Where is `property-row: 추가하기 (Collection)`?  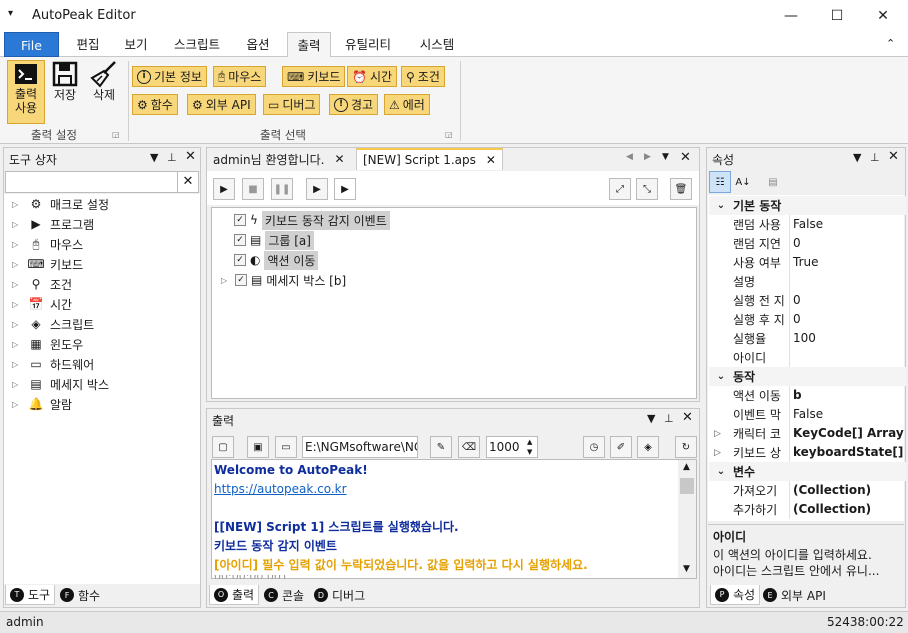 property-row: 추가하기 (Collection) is located at coordinates (807, 509).